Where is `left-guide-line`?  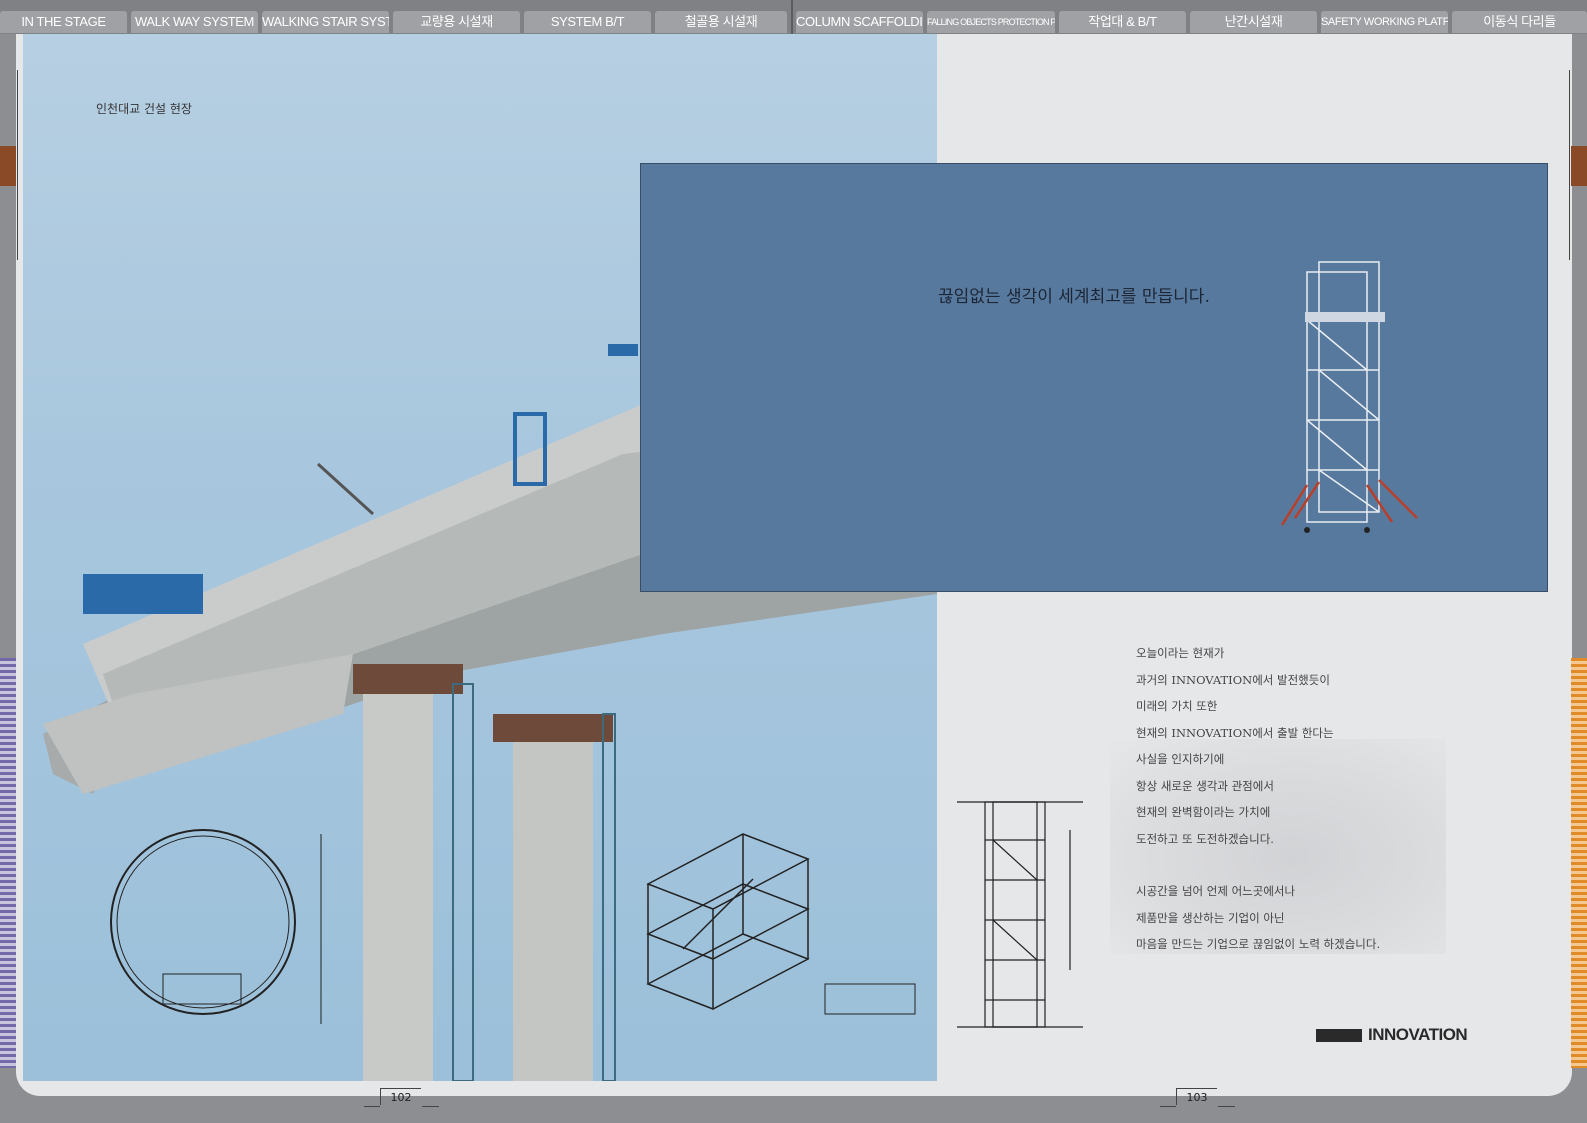 left-guide-line is located at coordinates (17, 165).